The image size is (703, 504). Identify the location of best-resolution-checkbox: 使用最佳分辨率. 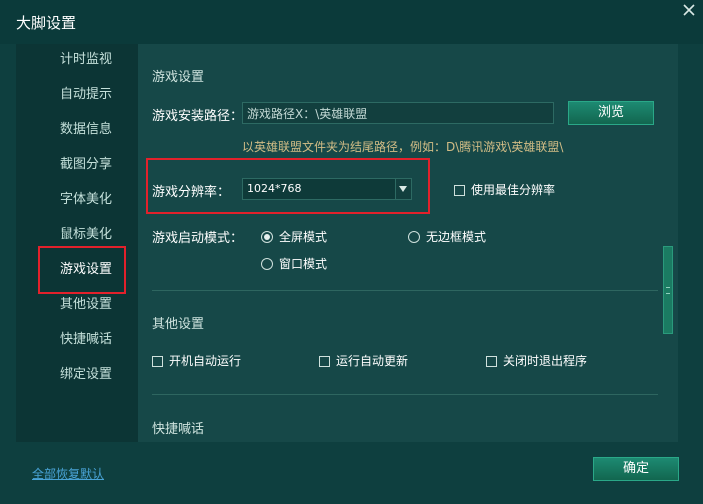
(504, 189).